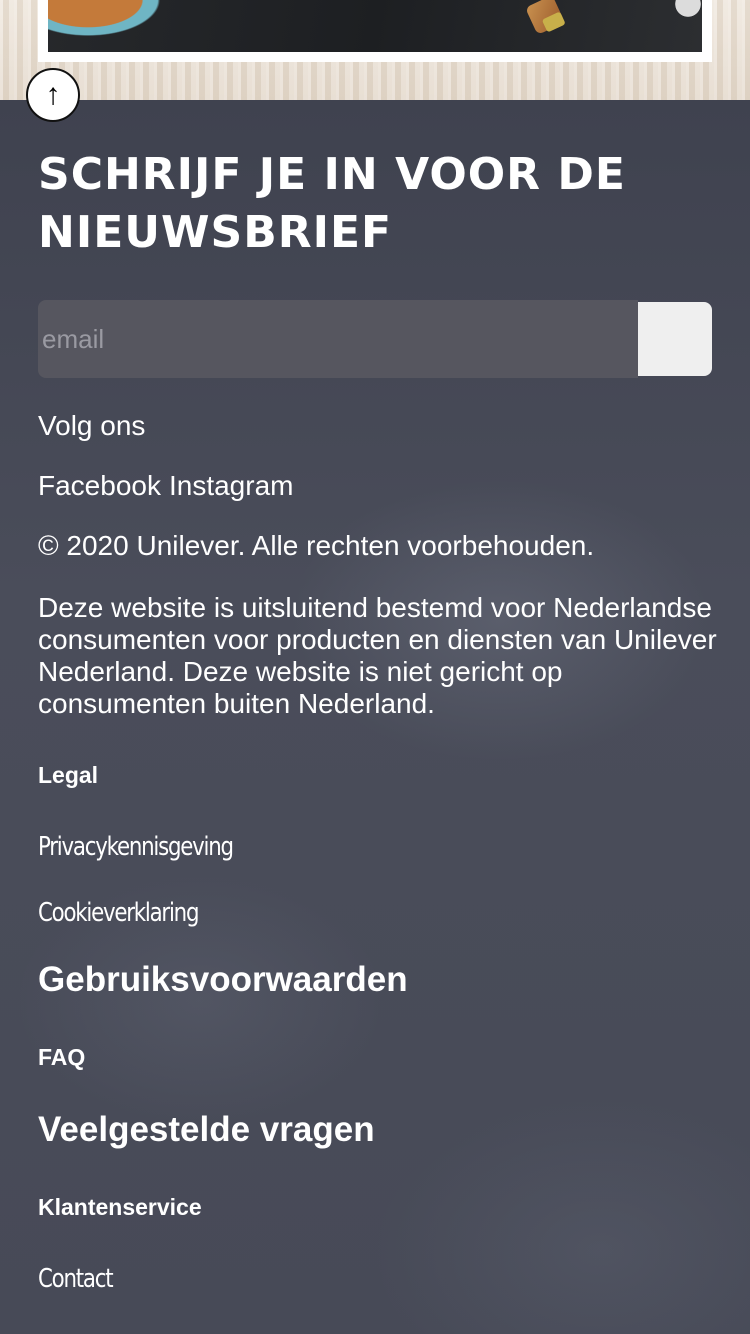  Describe the element at coordinates (545, 17) in the screenshot. I see `bottle-cork-image` at that location.